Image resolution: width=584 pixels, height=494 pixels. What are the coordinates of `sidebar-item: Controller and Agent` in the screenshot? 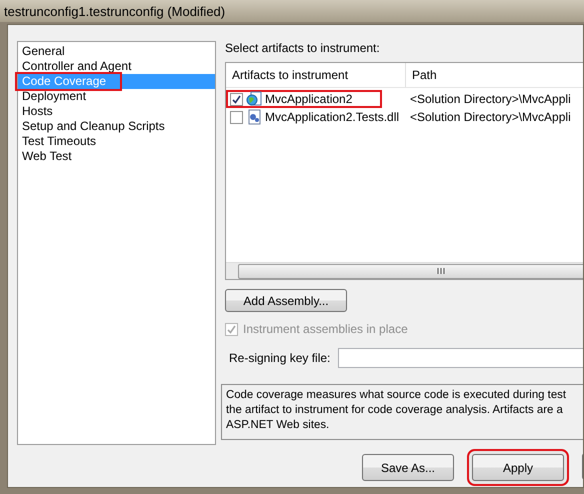 It's located at (116, 66).